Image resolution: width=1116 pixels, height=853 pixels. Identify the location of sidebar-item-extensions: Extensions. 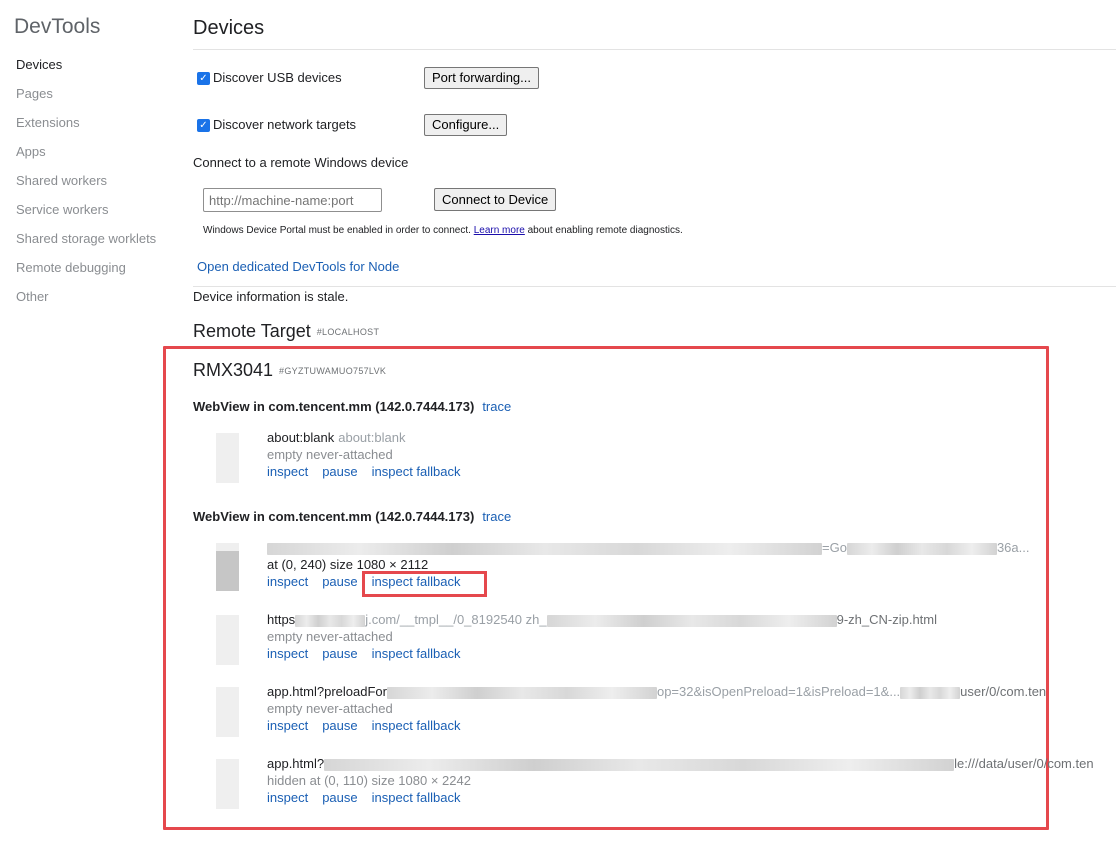
(48, 123).